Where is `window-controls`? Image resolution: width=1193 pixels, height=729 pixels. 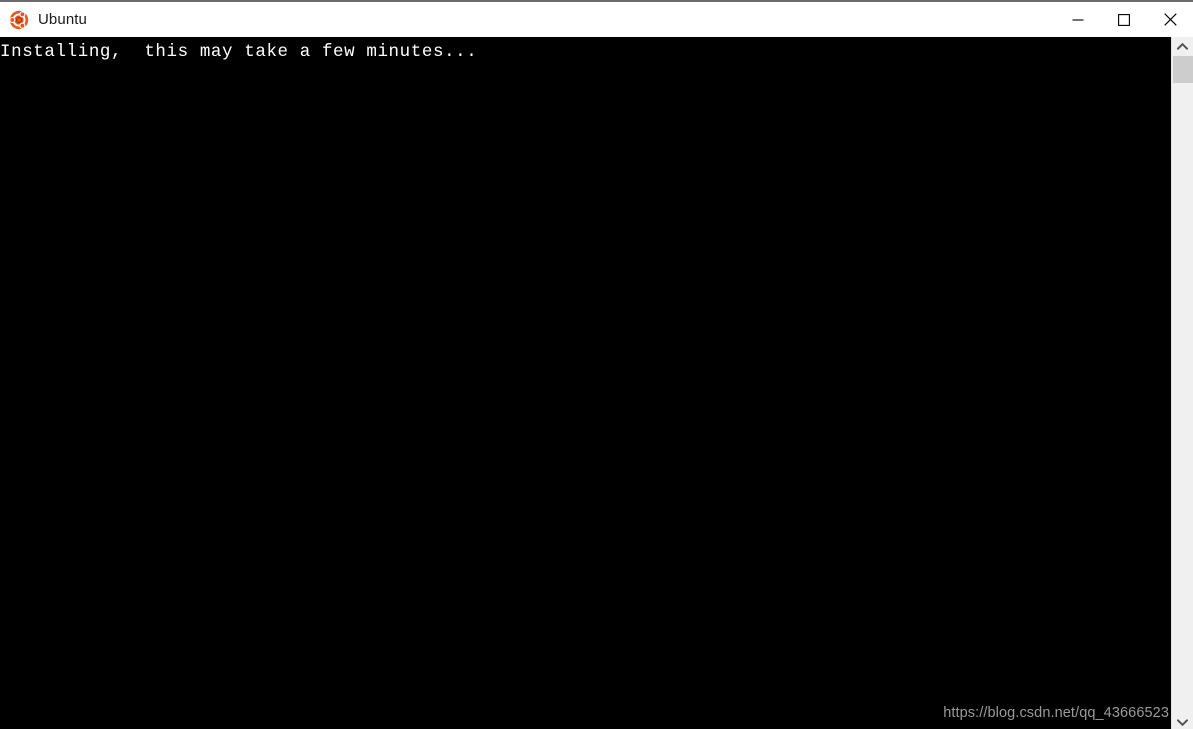 window-controls is located at coordinates (1124, 19).